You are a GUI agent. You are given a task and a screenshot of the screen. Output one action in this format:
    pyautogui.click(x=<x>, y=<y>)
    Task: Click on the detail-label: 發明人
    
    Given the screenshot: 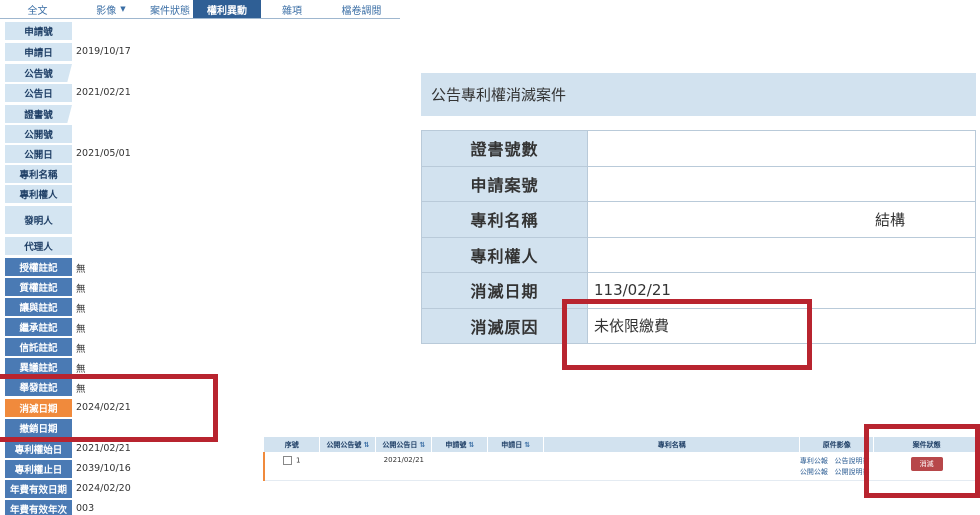 What is the action you would take?
    pyautogui.click(x=38, y=220)
    